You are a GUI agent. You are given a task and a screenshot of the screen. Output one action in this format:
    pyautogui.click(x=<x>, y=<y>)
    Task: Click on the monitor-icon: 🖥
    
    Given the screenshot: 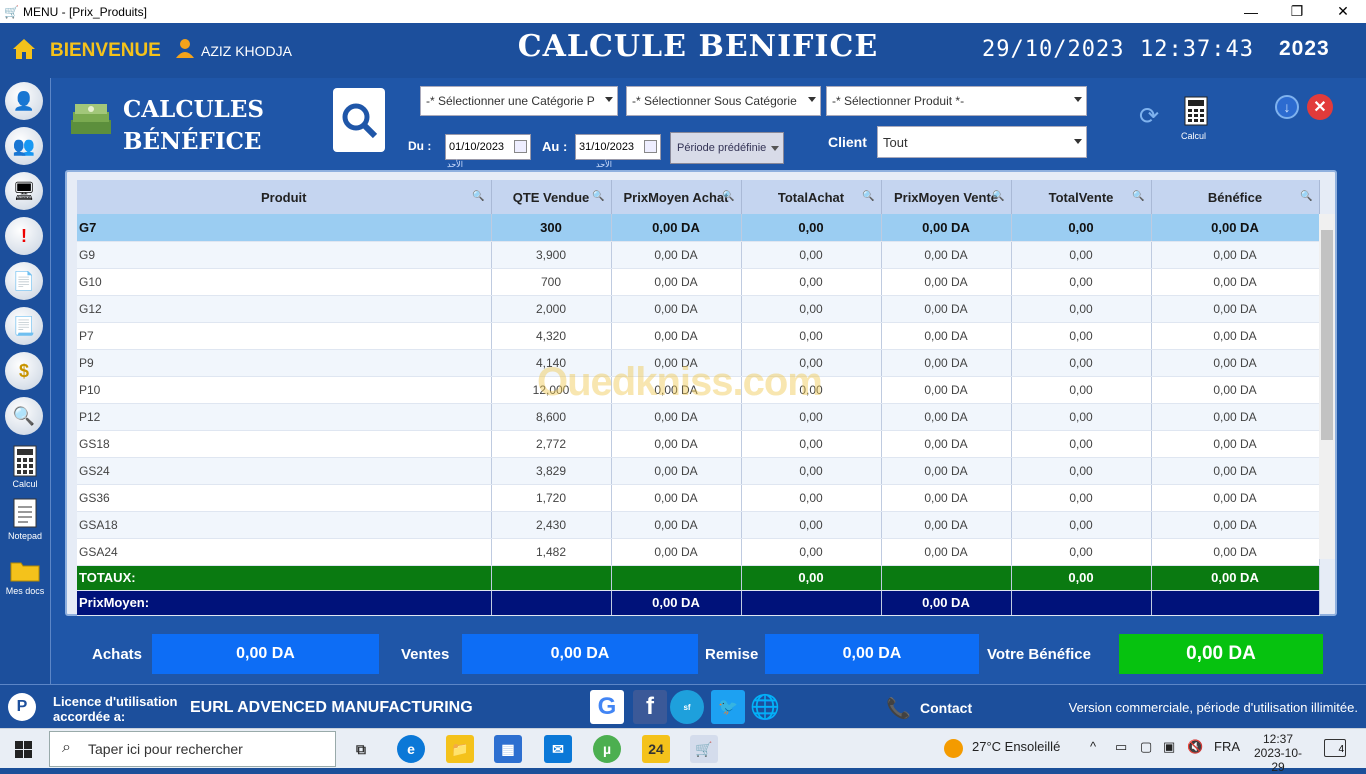 What is the action you would take?
    pyautogui.click(x=24, y=191)
    